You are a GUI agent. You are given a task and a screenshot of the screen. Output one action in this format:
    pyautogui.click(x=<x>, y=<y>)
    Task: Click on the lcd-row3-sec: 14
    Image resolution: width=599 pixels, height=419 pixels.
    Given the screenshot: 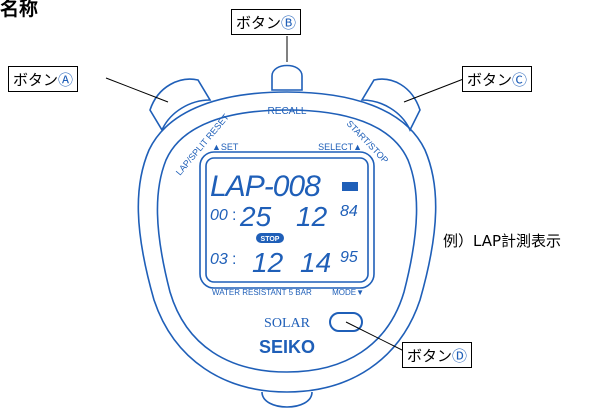 What is the action you would take?
    pyautogui.click(x=315, y=262)
    